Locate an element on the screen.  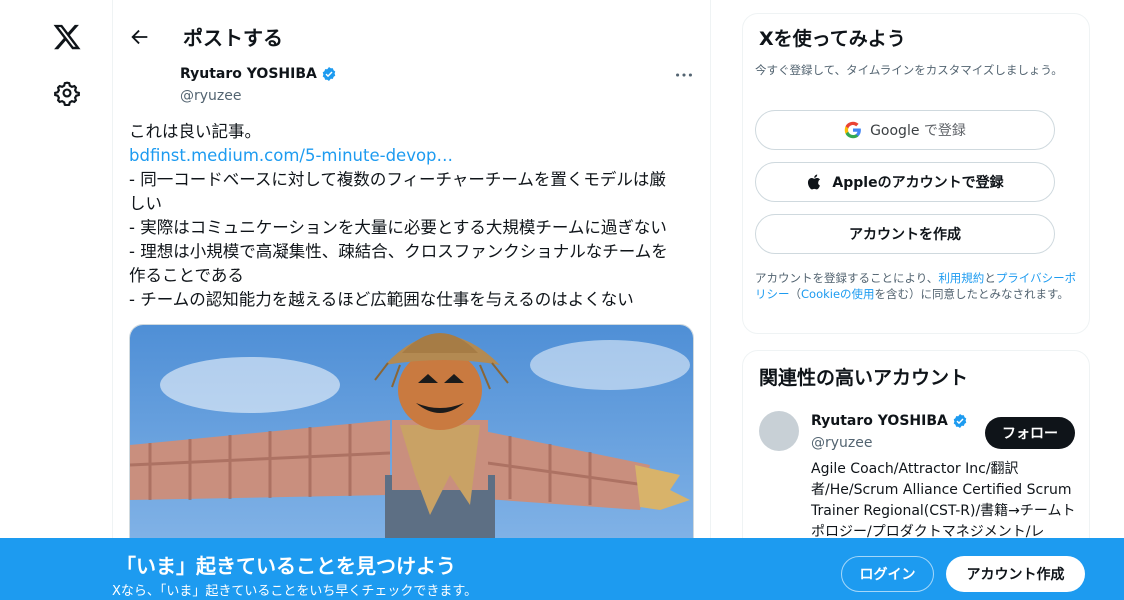
post-line: - 実際はコミュニケーションを大量に必要とする大規模チームに過ぎない is located at coordinates (398, 227).